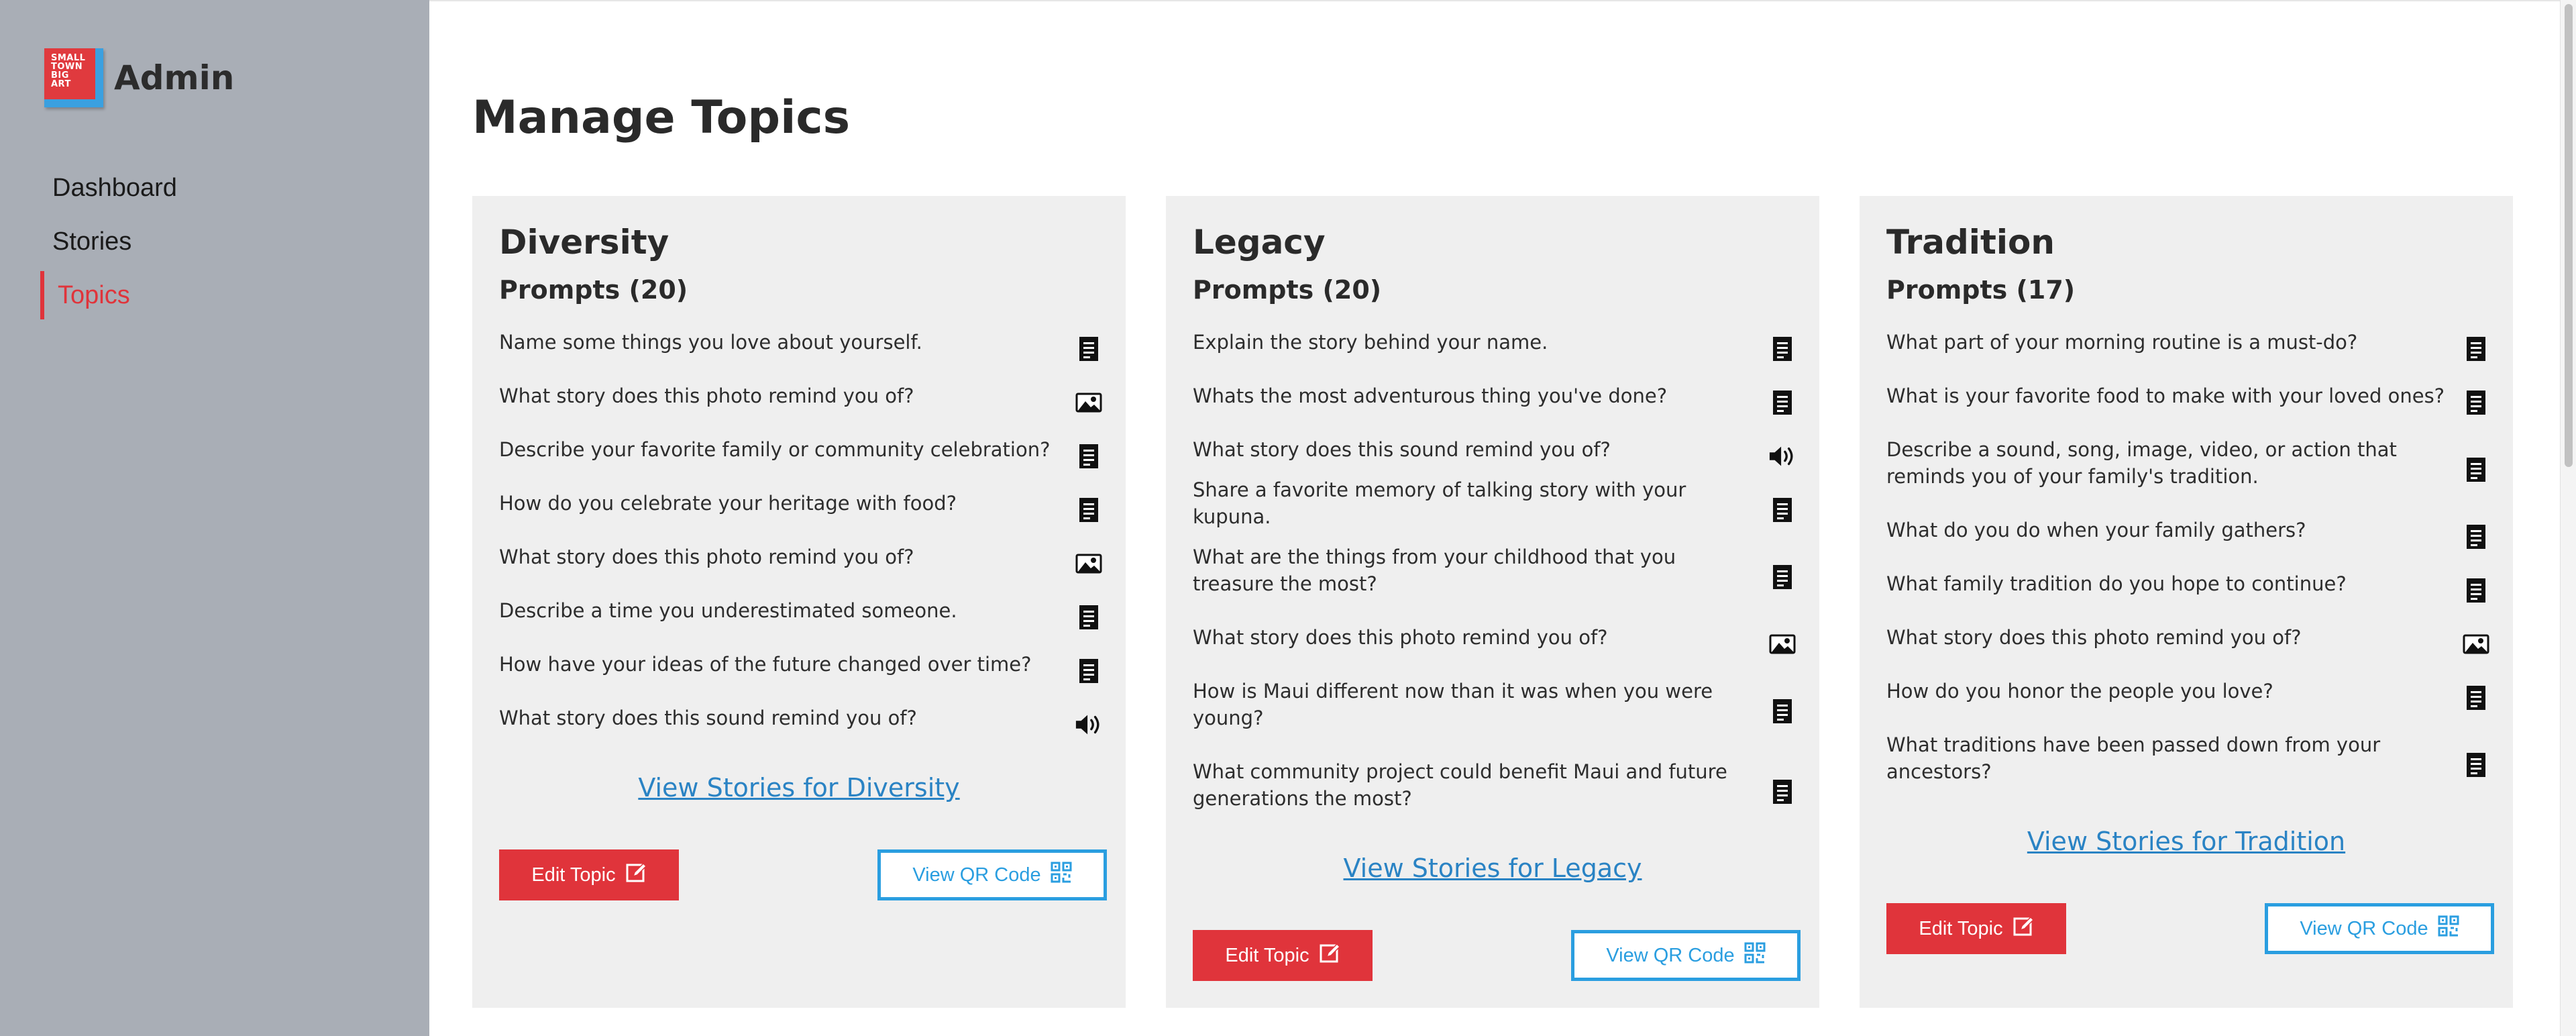 The height and width of the screenshot is (1036, 2576). I want to click on brand: SMALL TOWN BIG ART Admin, so click(139, 77).